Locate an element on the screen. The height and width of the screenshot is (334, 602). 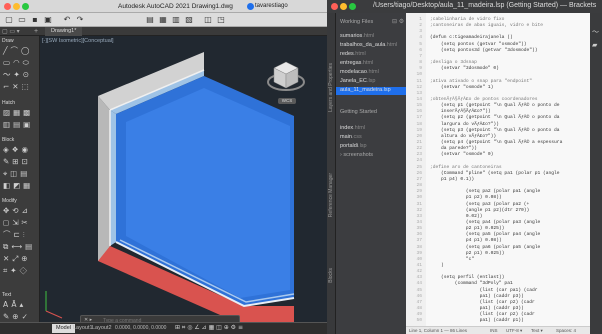
command-line: ✕ ▸ is located at coordinates (160, 318).